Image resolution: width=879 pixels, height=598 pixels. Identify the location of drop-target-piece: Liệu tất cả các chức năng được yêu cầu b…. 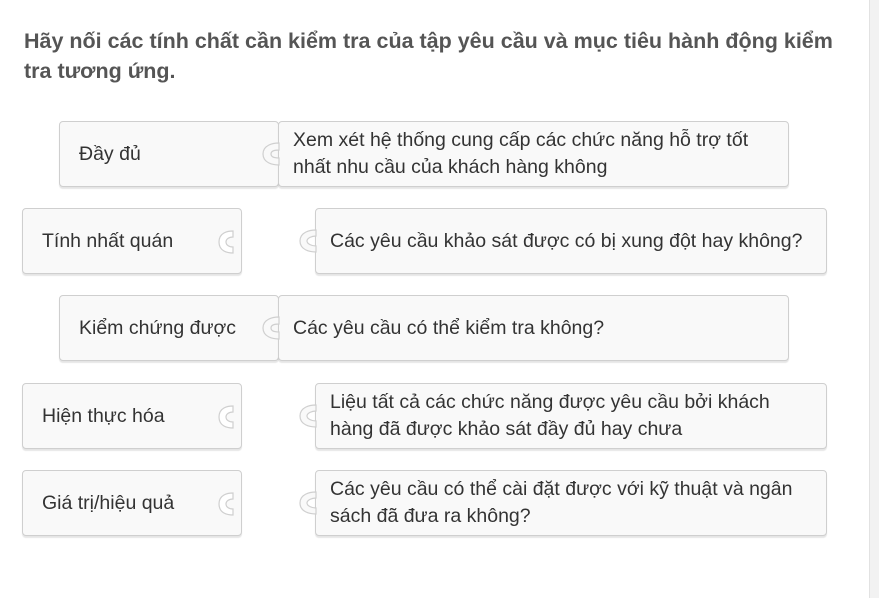
(571, 416).